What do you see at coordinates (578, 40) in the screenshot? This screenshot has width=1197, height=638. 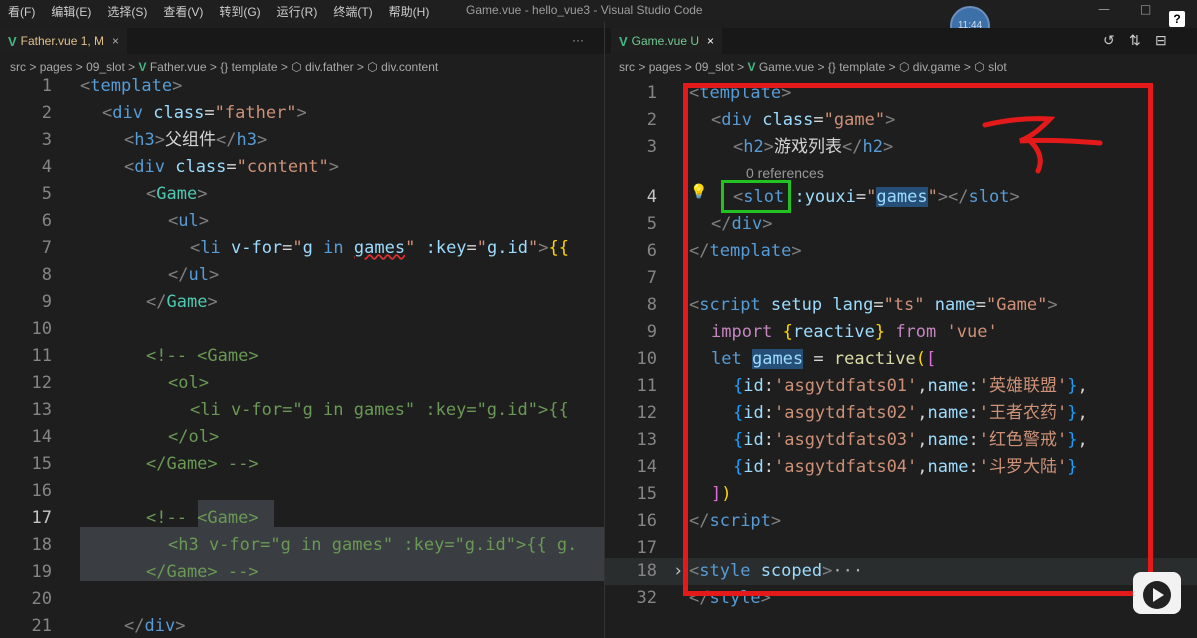 I see `more-actions-icon: ···` at bounding box center [578, 40].